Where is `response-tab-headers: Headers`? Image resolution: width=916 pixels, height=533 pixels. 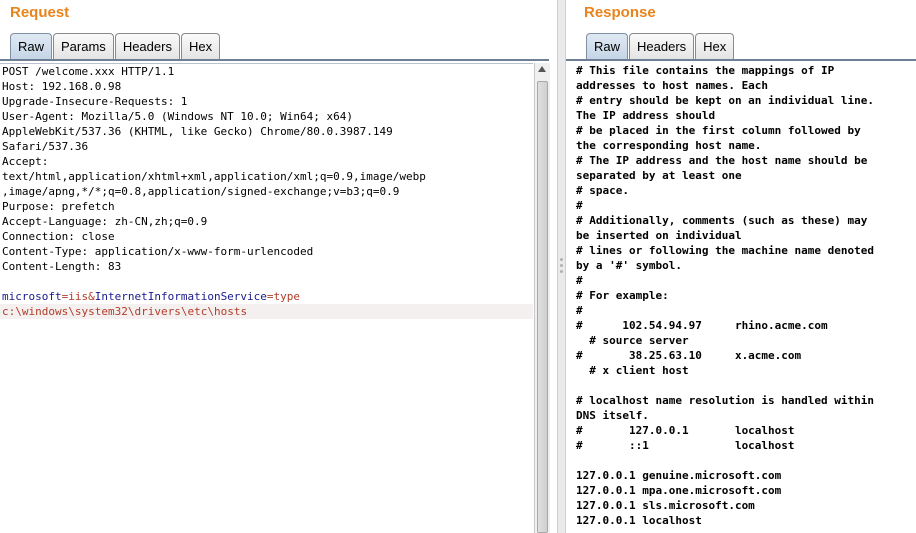 response-tab-headers: Headers is located at coordinates (662, 46).